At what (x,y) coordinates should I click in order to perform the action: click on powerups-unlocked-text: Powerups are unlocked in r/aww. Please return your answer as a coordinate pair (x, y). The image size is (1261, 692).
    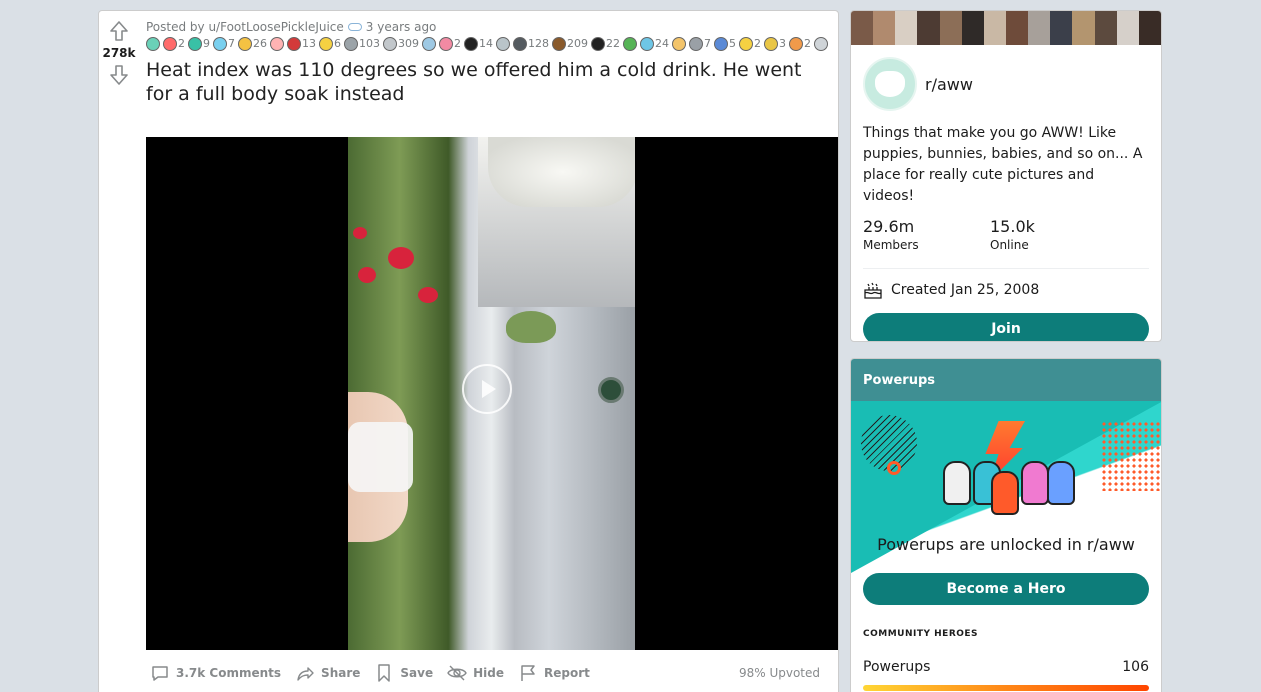
    Looking at the image, I should click on (1006, 544).